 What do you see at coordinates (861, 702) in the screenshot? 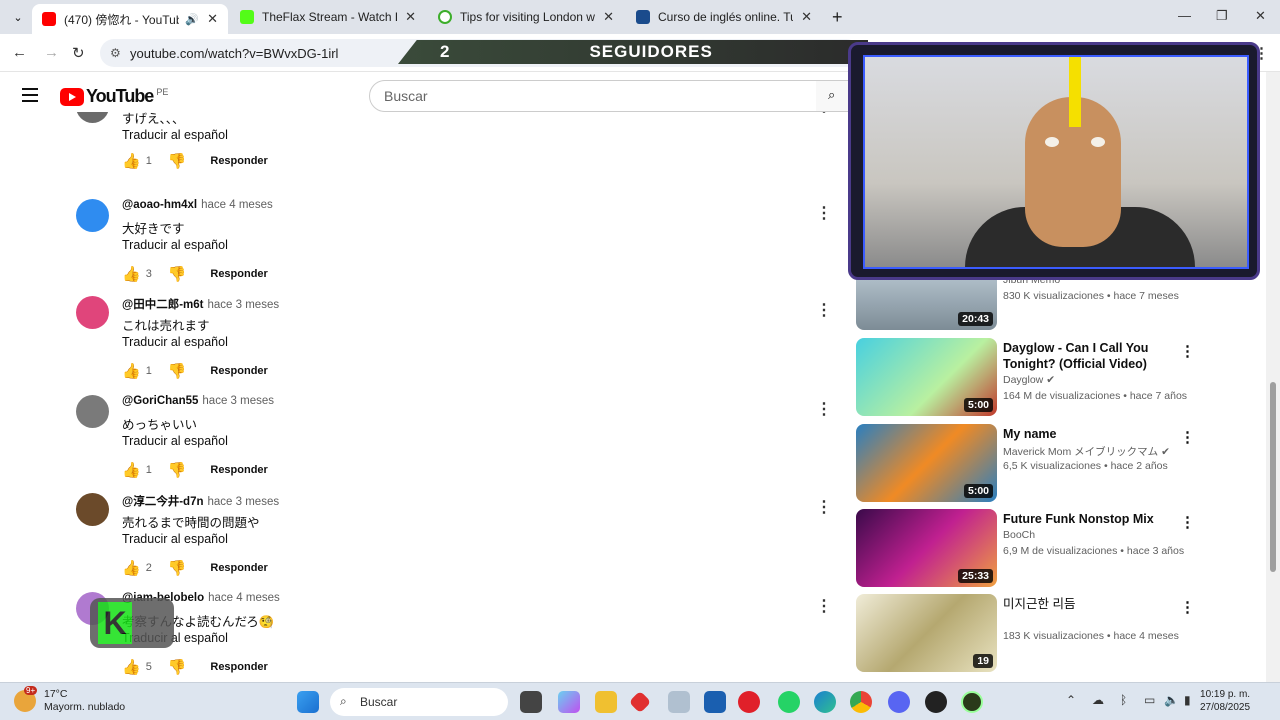
I see `chrome-icon` at bounding box center [861, 702].